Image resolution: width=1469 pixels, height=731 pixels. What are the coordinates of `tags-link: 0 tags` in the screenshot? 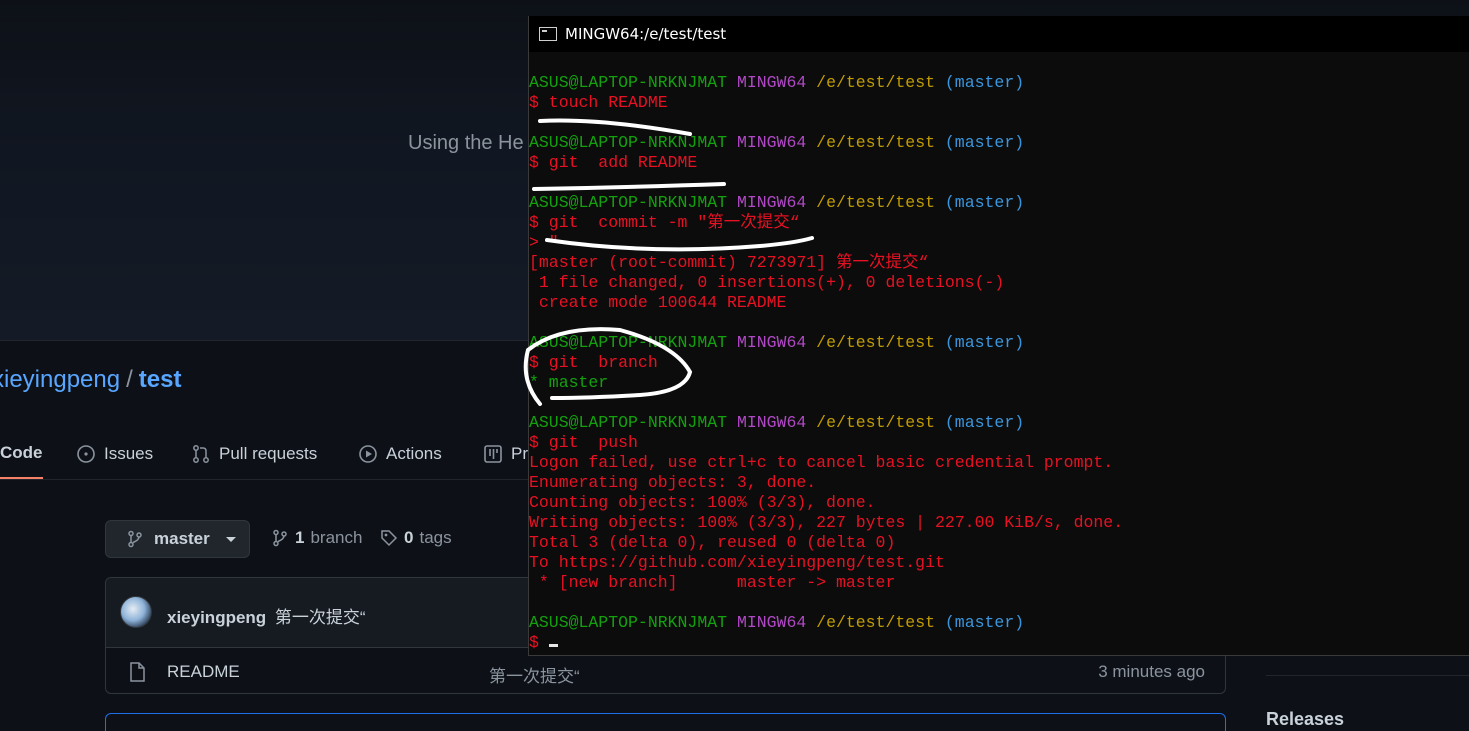 It's located at (416, 538).